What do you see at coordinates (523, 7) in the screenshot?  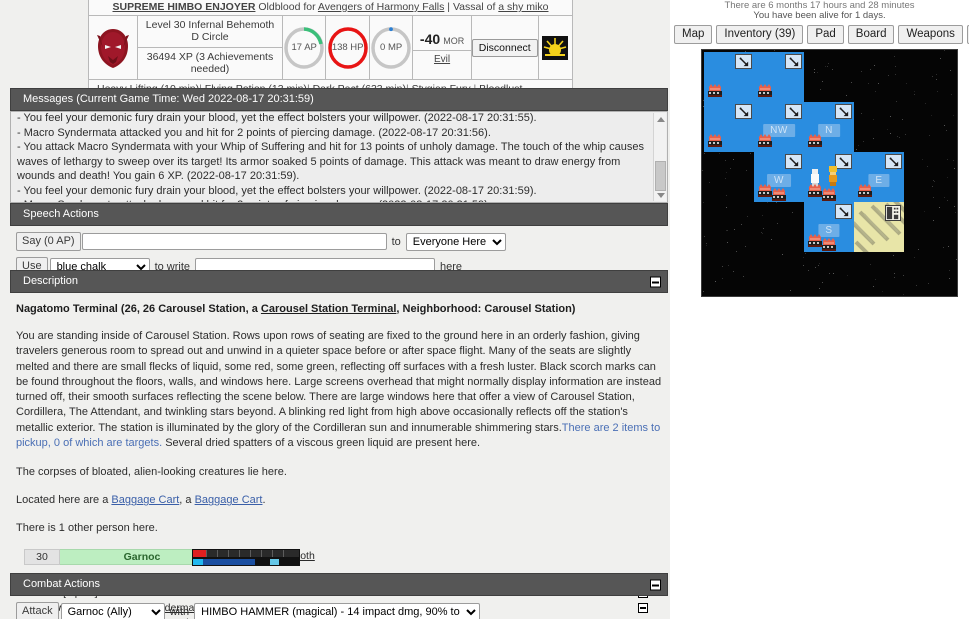 I see `vassal-link: a shy miko` at bounding box center [523, 7].